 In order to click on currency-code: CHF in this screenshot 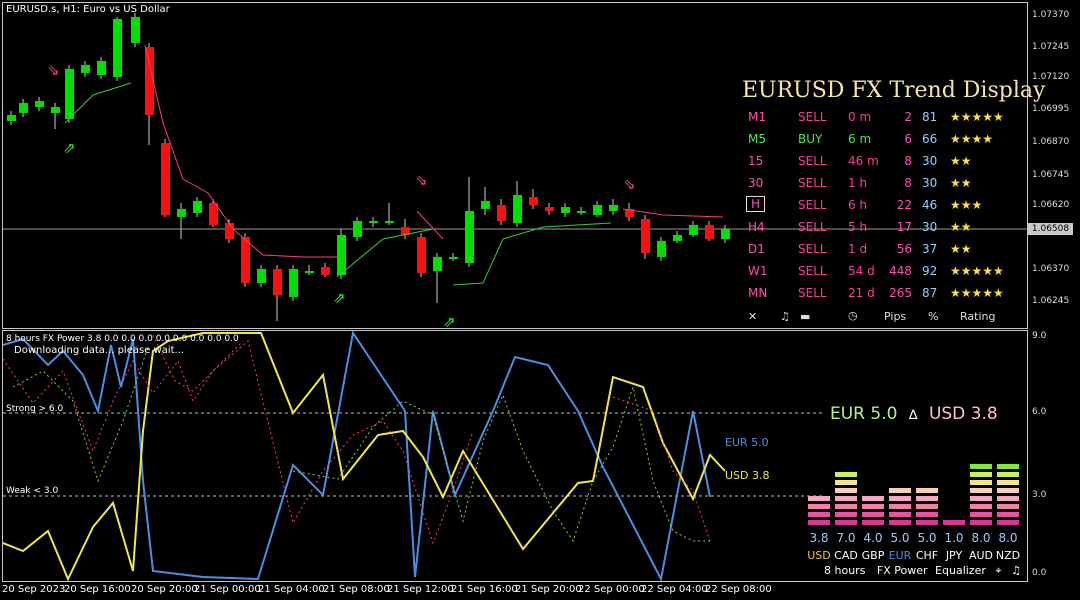, I will do `click(927, 555)`.